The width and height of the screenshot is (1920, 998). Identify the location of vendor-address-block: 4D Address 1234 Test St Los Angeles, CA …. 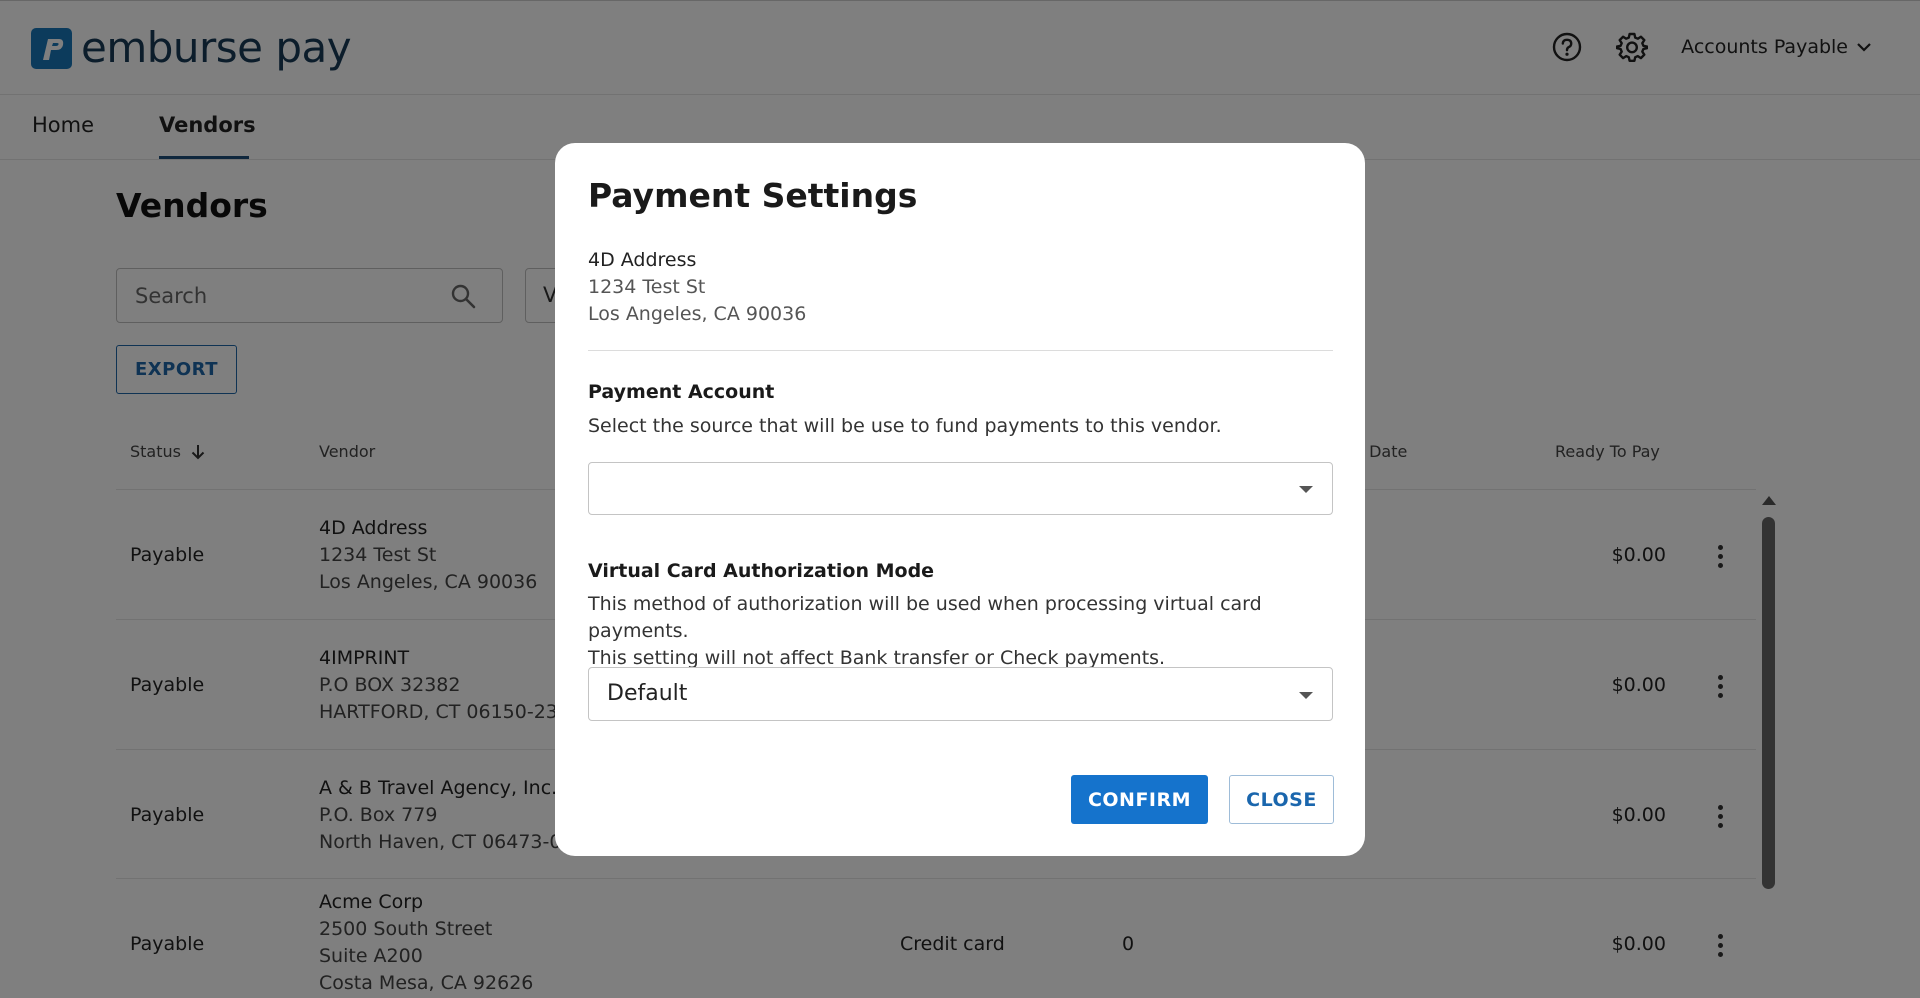
(697, 287).